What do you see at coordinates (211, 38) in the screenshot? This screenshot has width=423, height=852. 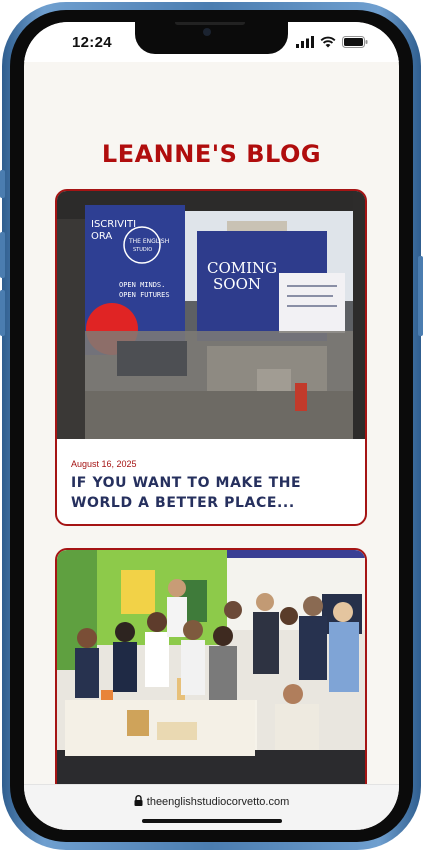 I see `notch` at bounding box center [211, 38].